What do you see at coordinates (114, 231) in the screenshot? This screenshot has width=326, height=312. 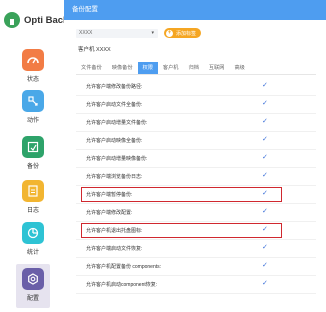 I see `permission-label: 允许客户机退出托盘图标:` at bounding box center [114, 231].